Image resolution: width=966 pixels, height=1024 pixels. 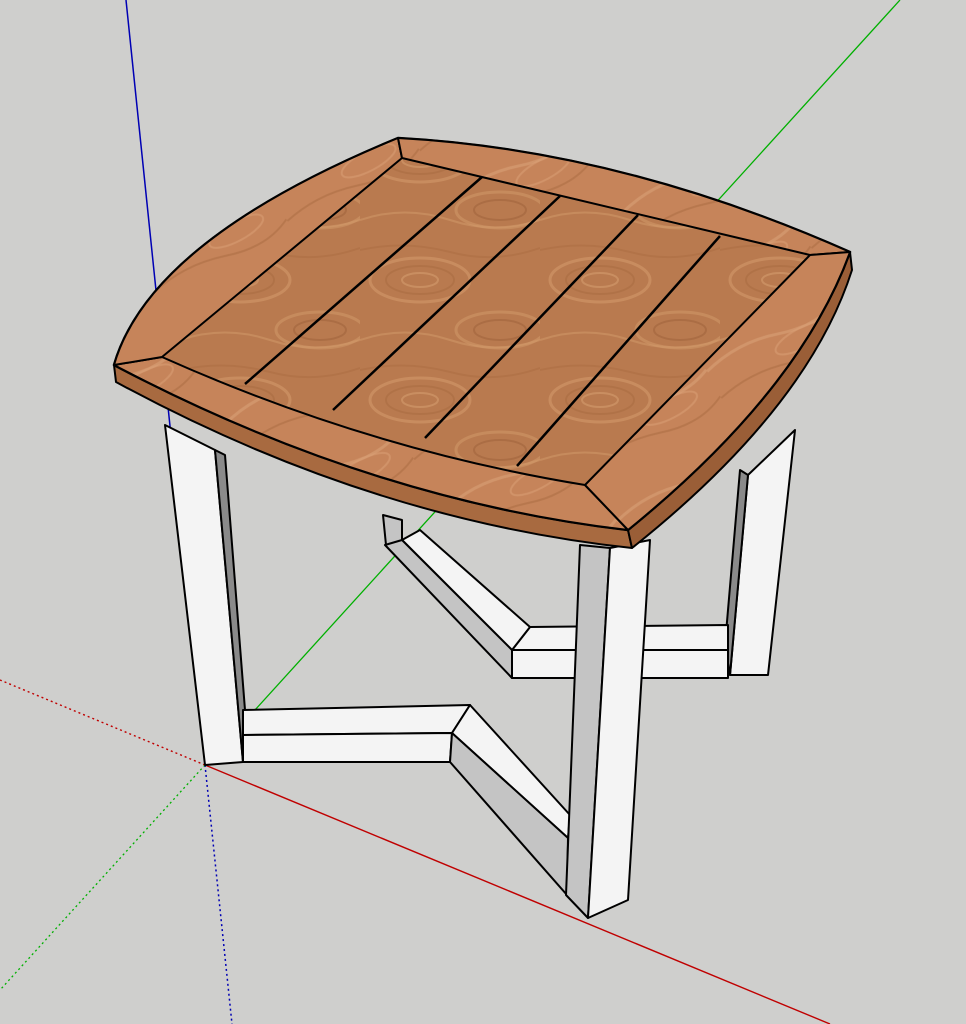 I want to click on green-axis-dotted, so click(x=103, y=877).